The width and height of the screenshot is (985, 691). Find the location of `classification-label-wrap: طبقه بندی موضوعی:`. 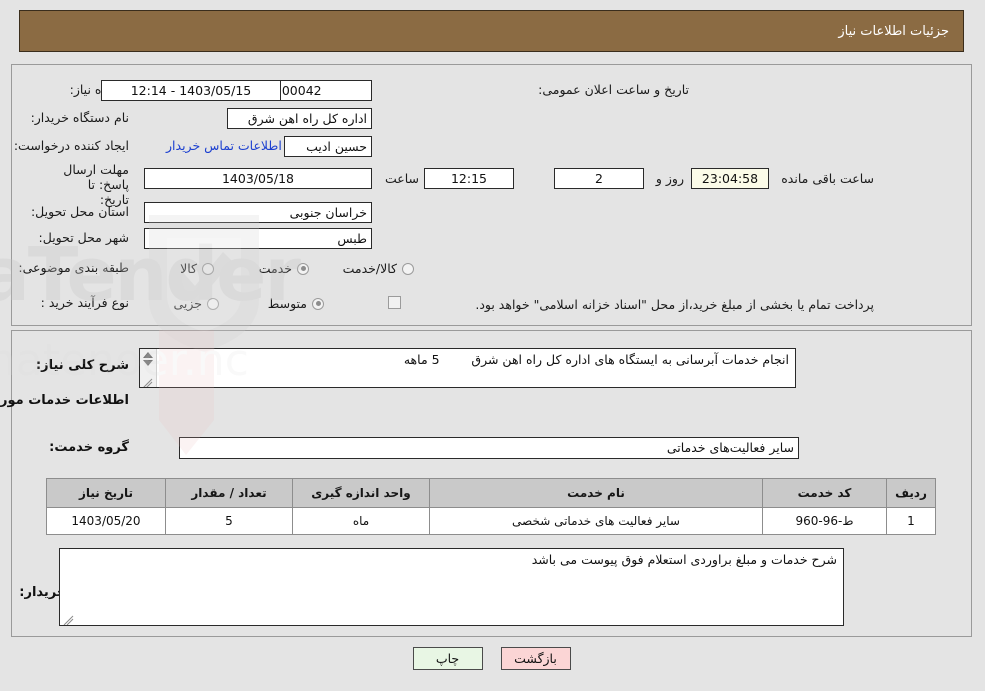

classification-label-wrap: طبقه بندی موضوعی: is located at coordinates (74, 267).